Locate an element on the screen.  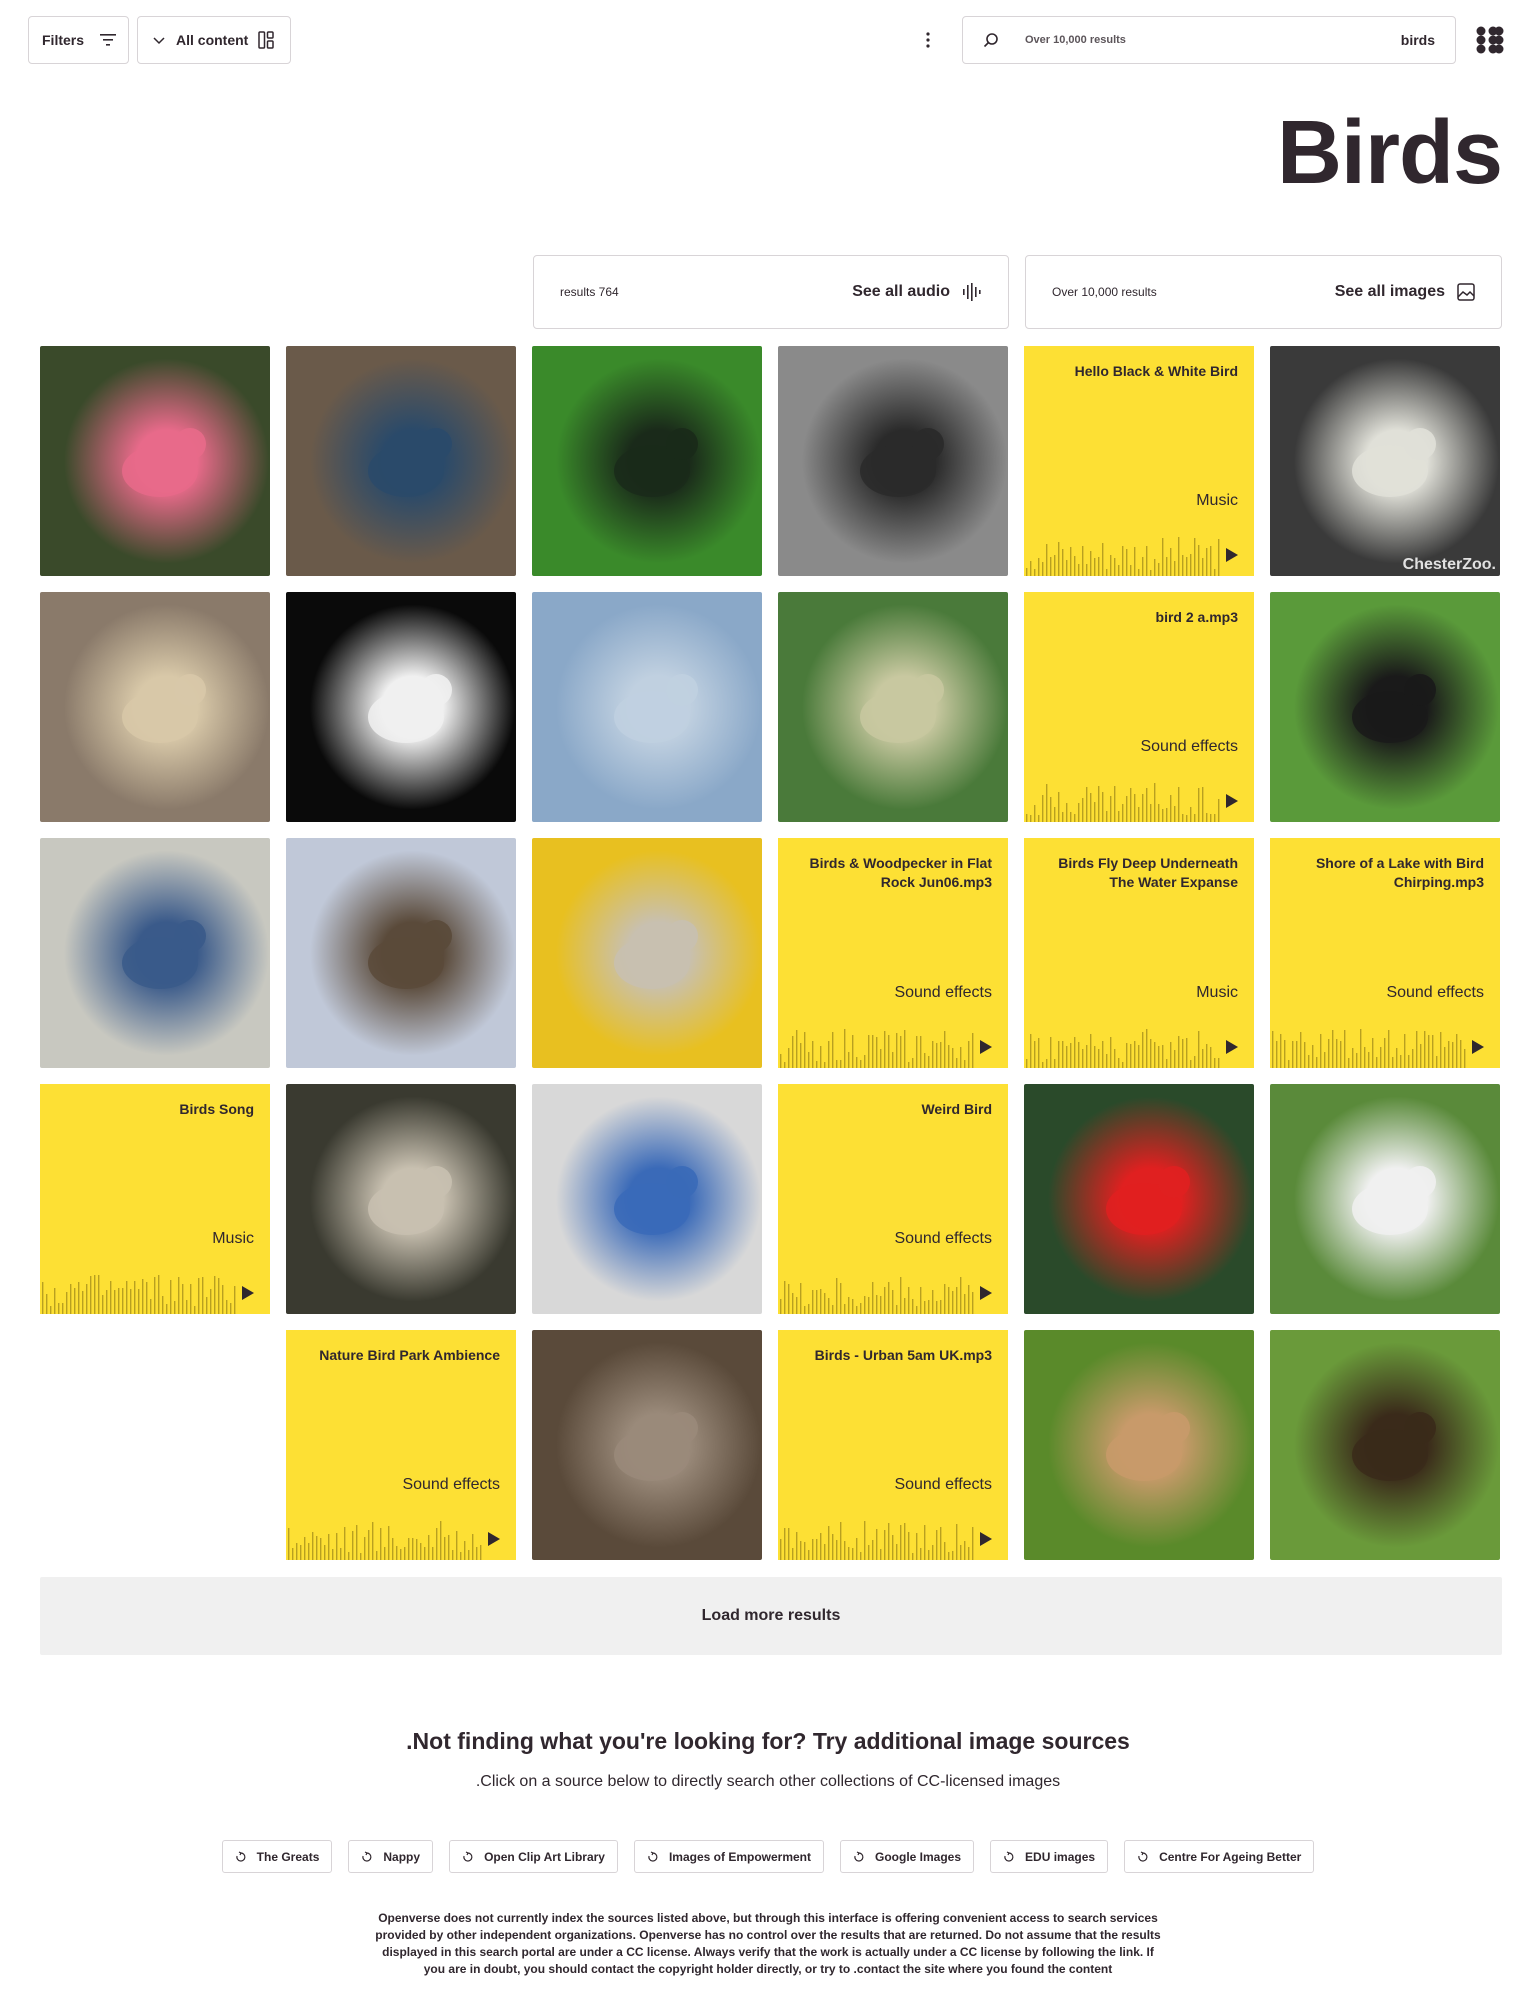
page-title: Birds is located at coordinates (1389, 153).